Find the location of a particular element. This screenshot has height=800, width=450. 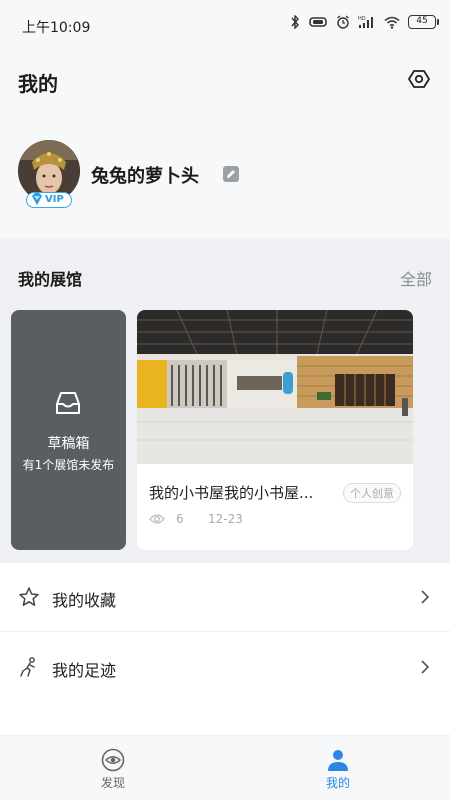

tab-mine: 我的 is located at coordinates (338, 768).